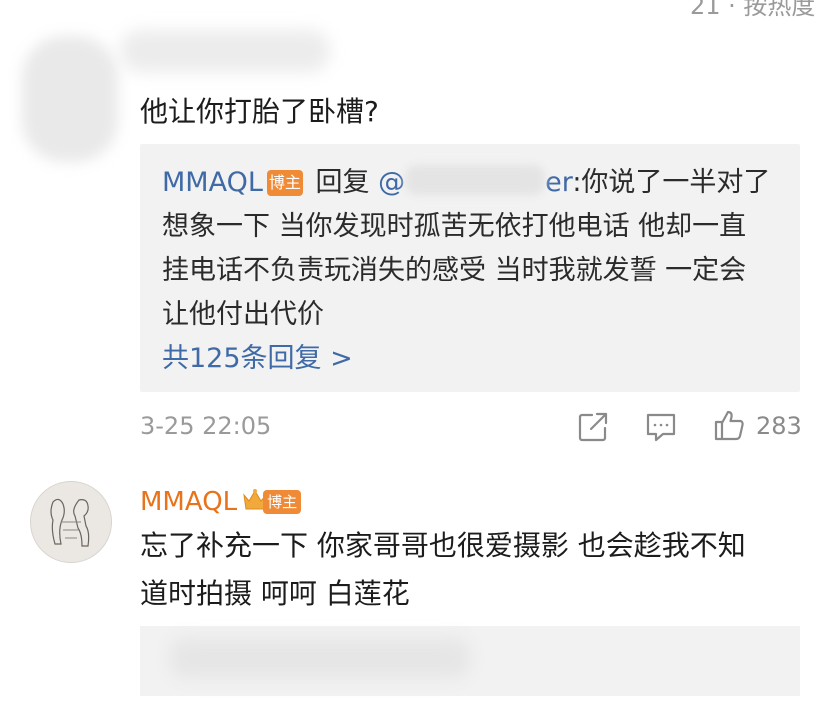 Image resolution: width=828 pixels, height=715 pixels. What do you see at coordinates (443, 545) in the screenshot?
I see `comment-text-line-1: 忘了补充一下 你家哥哥也很爱摄影 也会趁我不知` at bounding box center [443, 545].